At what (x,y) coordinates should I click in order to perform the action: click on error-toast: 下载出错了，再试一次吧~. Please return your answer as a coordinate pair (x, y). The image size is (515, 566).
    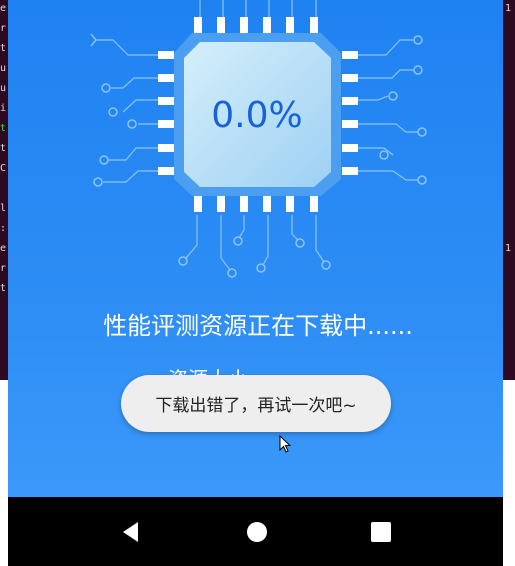
    Looking at the image, I should click on (256, 403).